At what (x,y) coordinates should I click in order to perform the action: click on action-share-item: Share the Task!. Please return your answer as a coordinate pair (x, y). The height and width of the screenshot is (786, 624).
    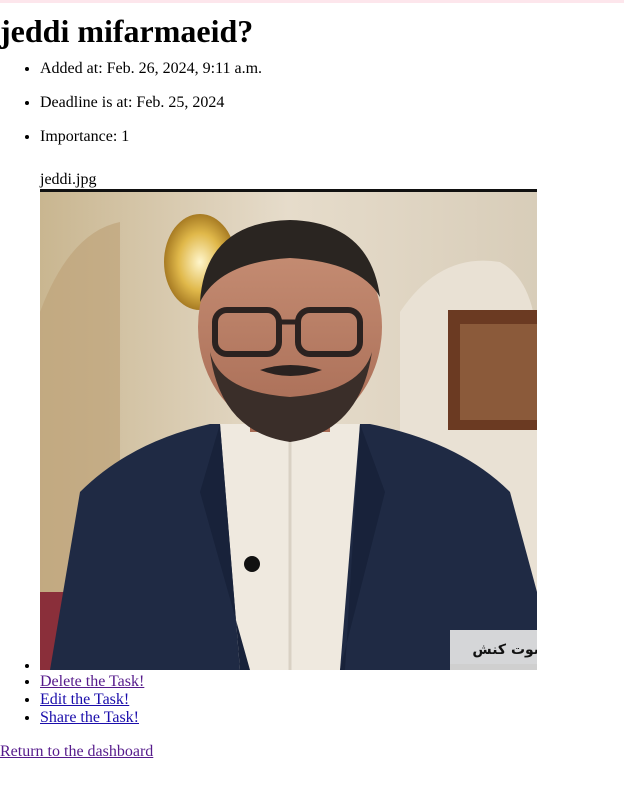
    Looking at the image, I should click on (92, 718).